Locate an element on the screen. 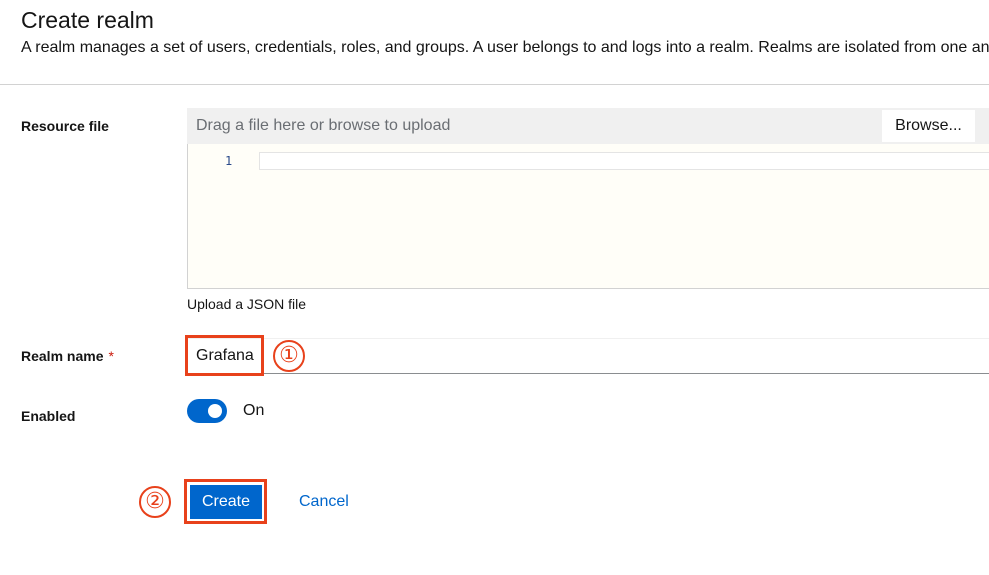 This screenshot has height=575, width=989. realm-name-label: Realm name * is located at coordinates (67, 356).